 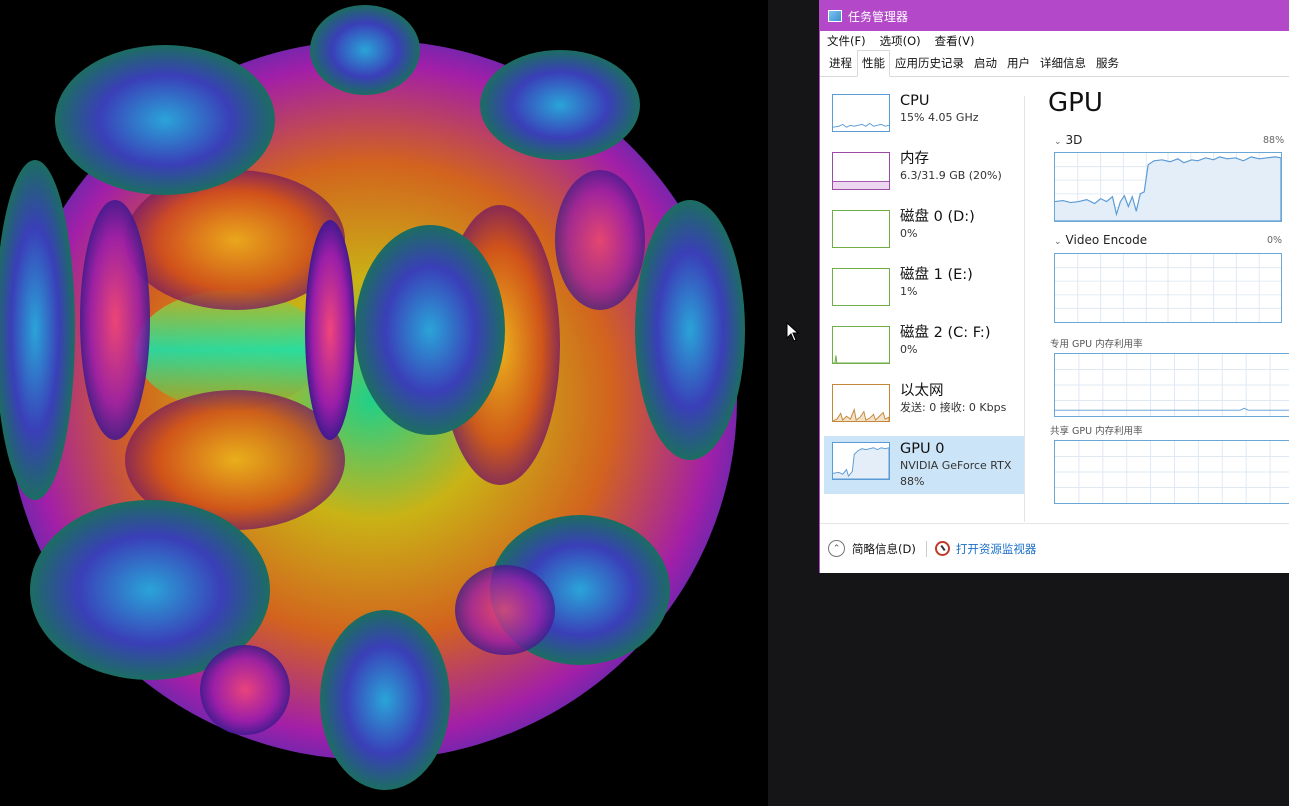 I want to click on resource-item-gpu-0: GPU 0 NVIDIA GeForce RTX 88%, so click(x=924, y=465).